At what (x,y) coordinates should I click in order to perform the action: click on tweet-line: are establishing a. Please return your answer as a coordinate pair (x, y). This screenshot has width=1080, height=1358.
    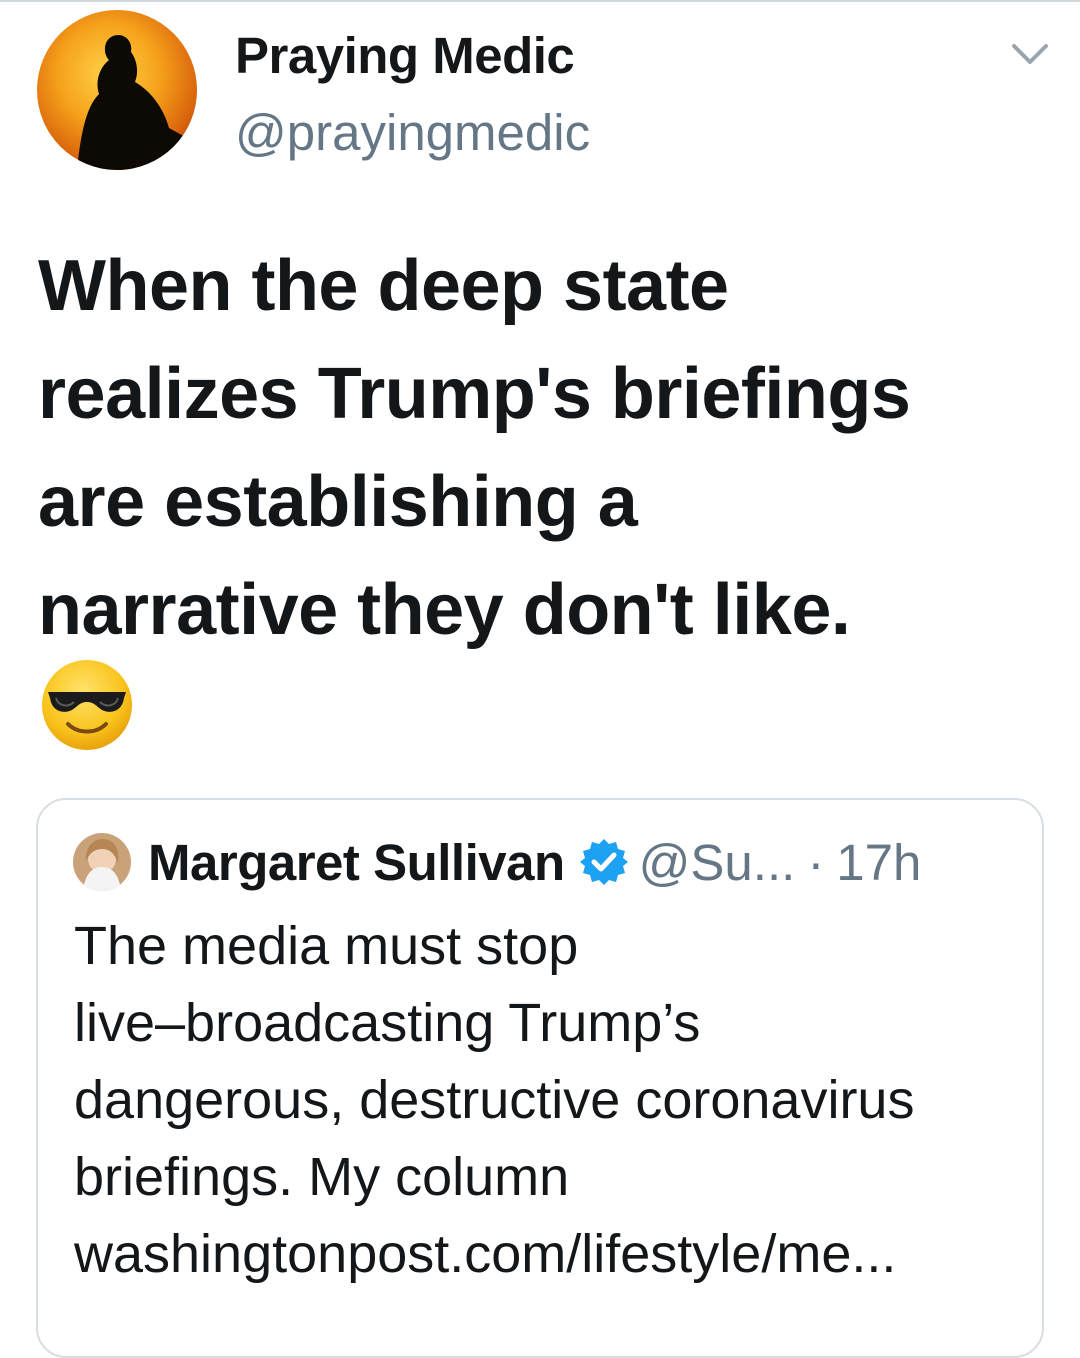
    Looking at the image, I should click on (338, 502).